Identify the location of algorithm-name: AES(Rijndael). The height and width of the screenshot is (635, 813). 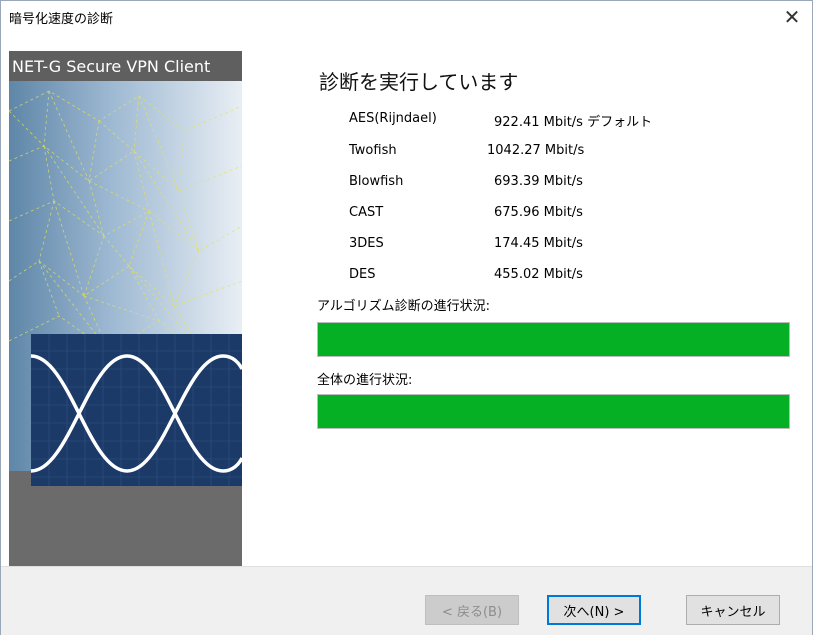
(393, 118).